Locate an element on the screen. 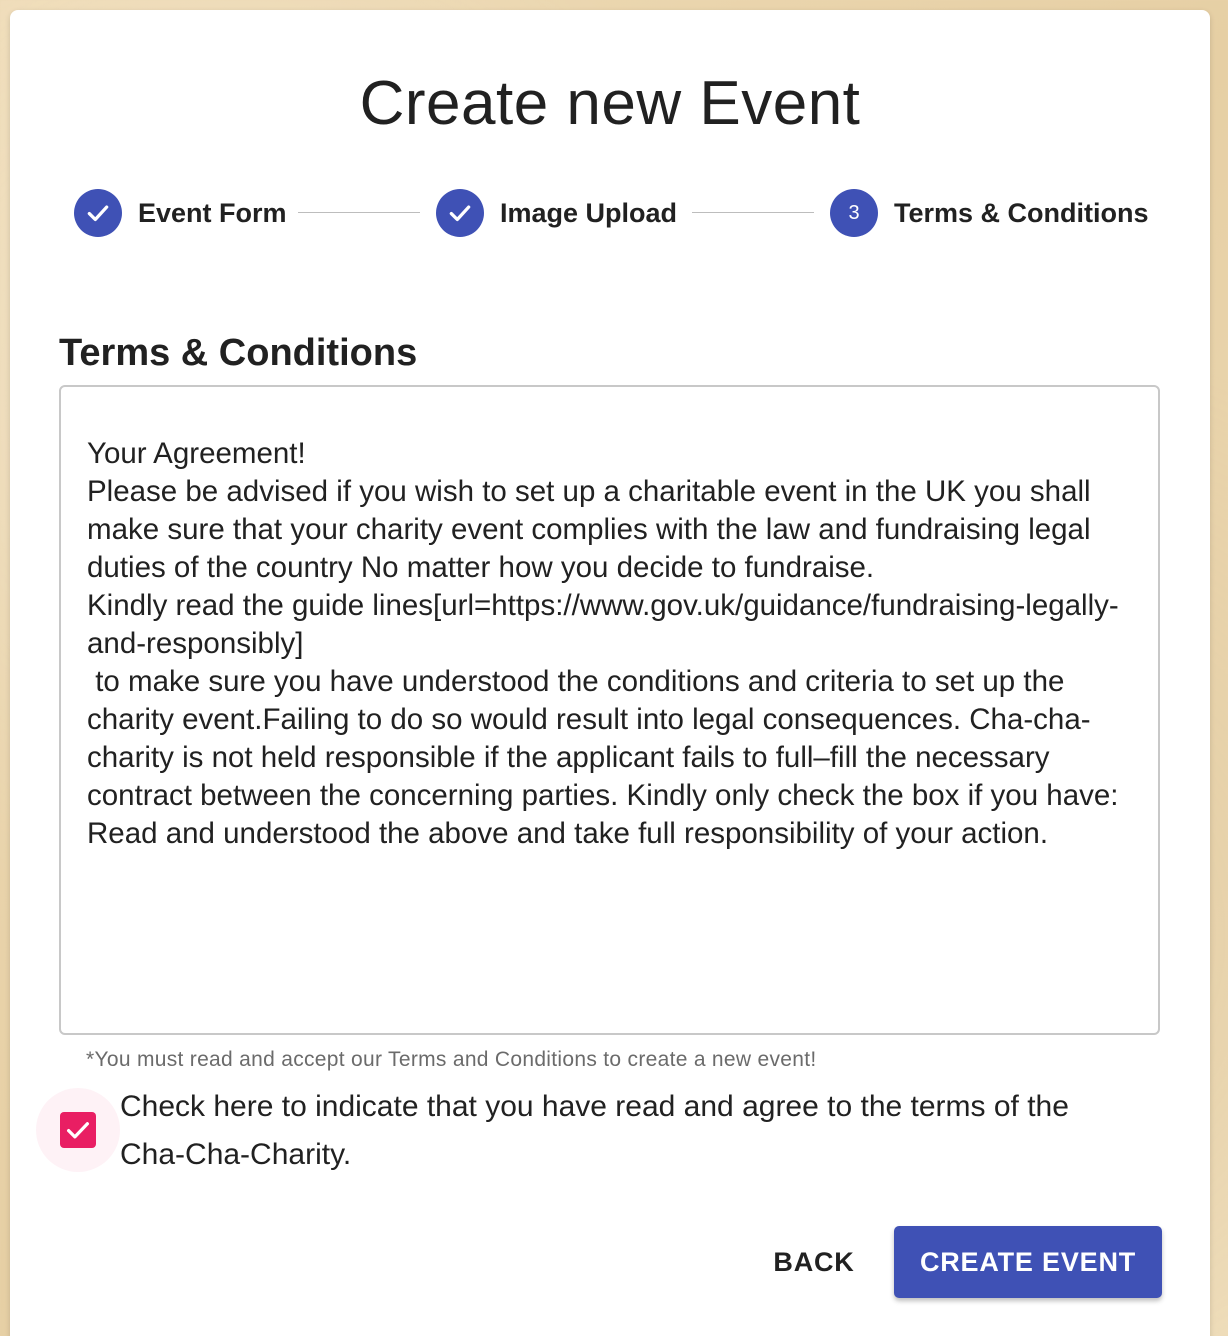  step-label: Event Form is located at coordinates (212, 212).